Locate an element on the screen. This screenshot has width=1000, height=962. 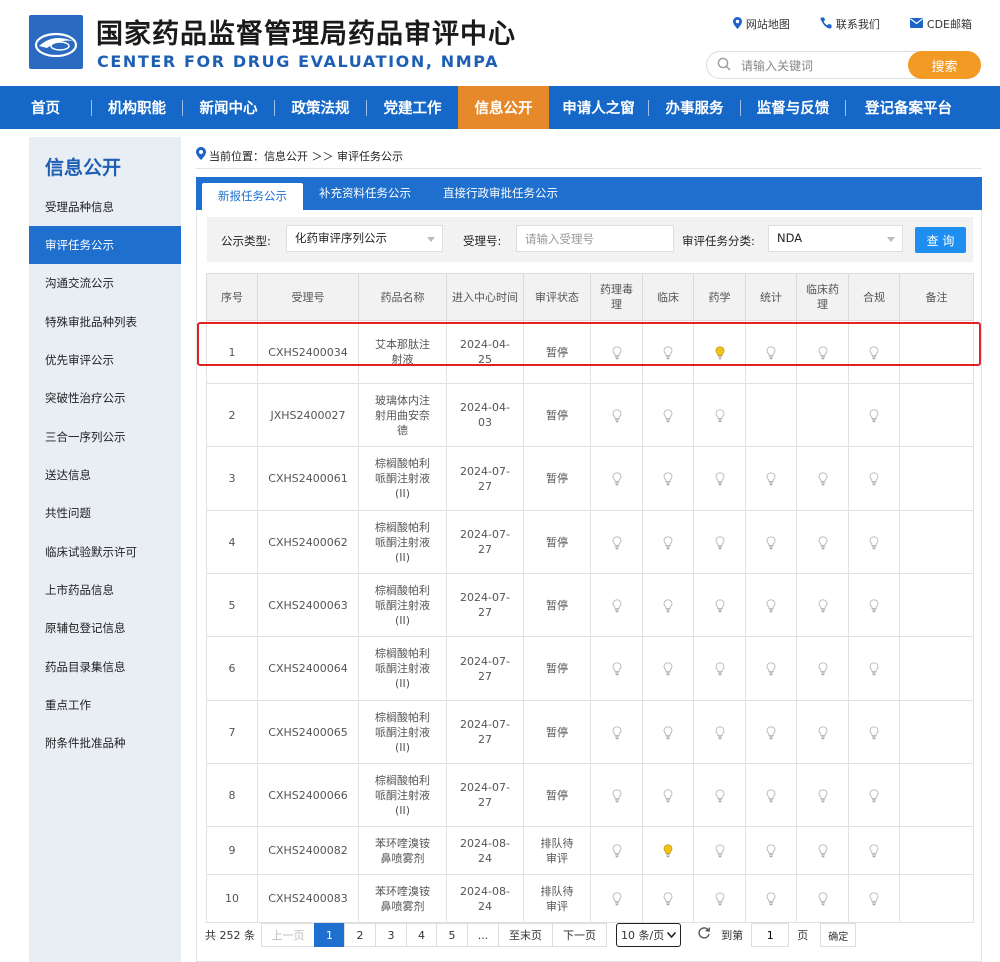
task-tabs: 新报任务公示 补充资料任务公示 直接行政审批任务公示 is located at coordinates (589, 193).